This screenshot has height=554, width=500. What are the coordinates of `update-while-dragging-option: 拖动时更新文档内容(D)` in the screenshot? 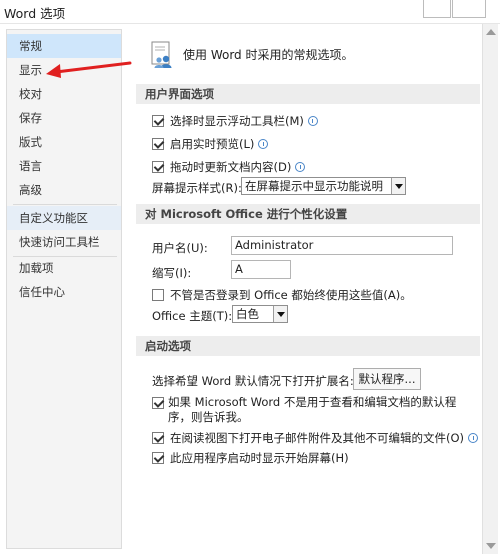 It's located at (229, 167).